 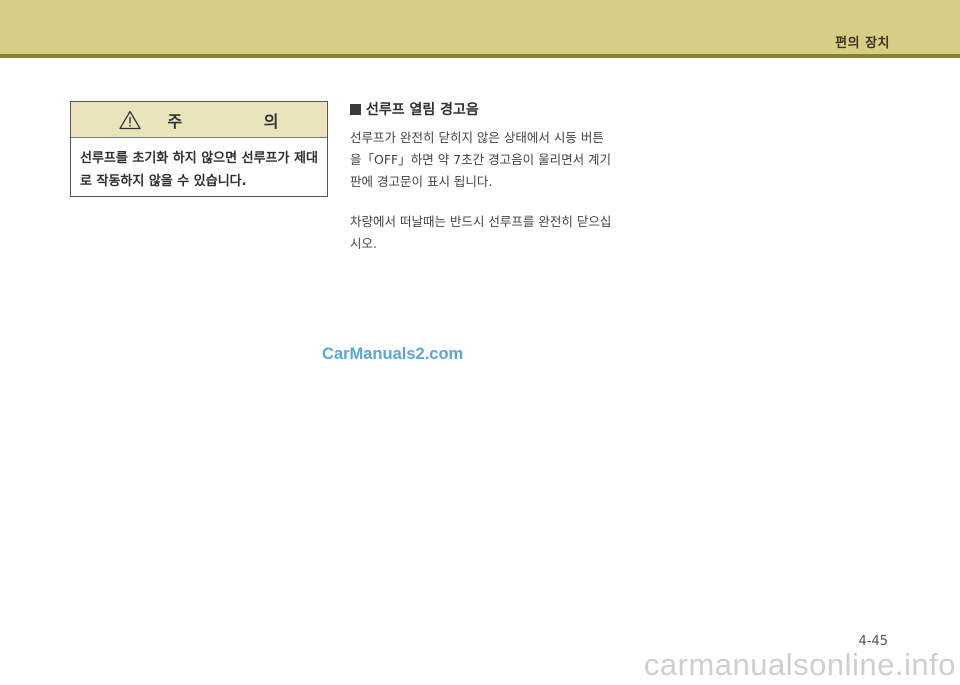 I want to click on caution-header: 주 의, so click(x=199, y=120).